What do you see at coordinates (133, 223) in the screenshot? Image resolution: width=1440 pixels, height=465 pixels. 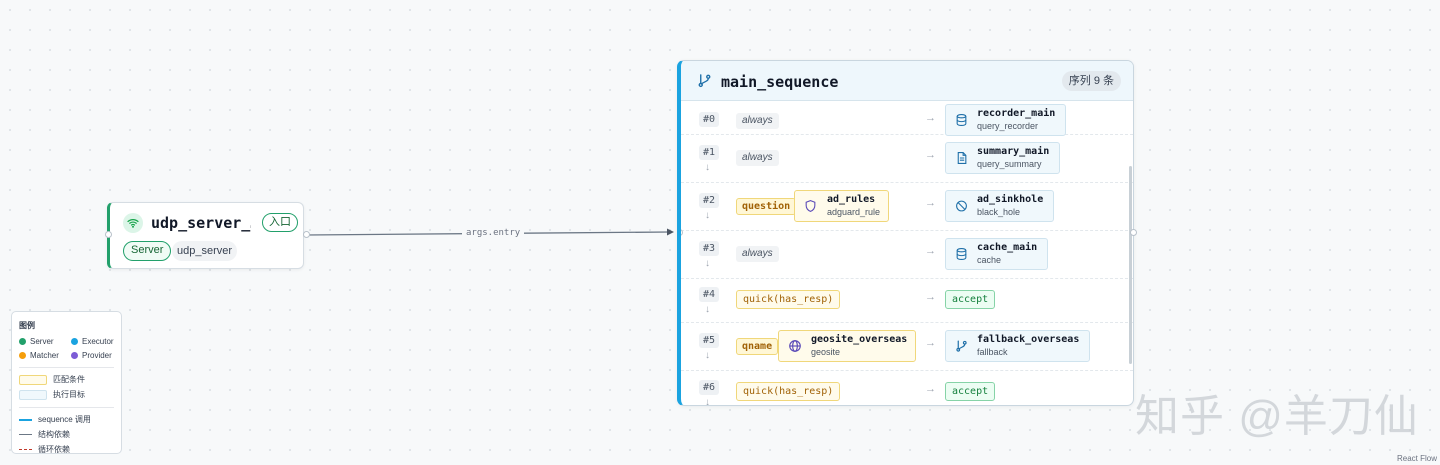 I see `wifi-icon` at bounding box center [133, 223].